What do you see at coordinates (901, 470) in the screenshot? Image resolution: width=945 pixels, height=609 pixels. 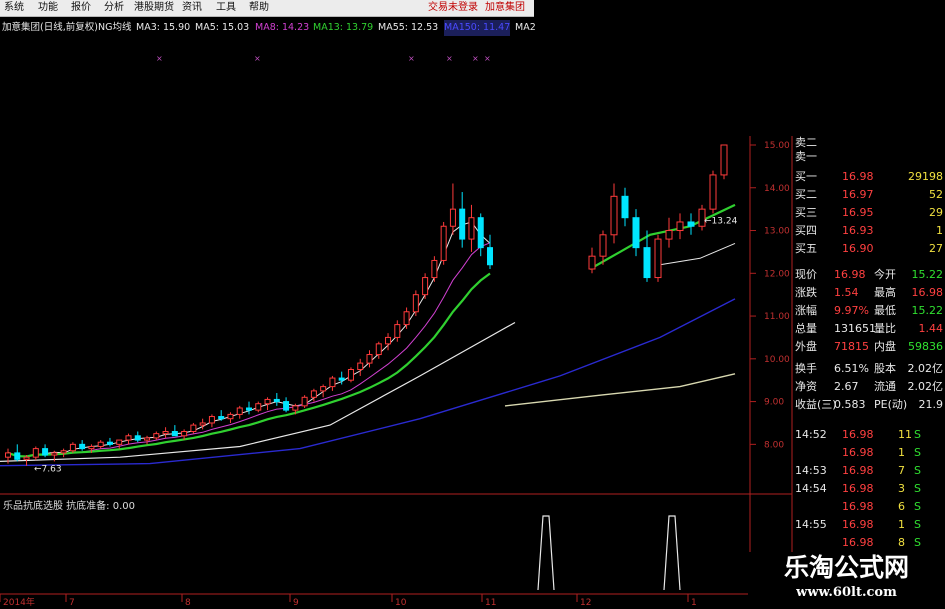 I see `tick-volume: 7` at bounding box center [901, 470].